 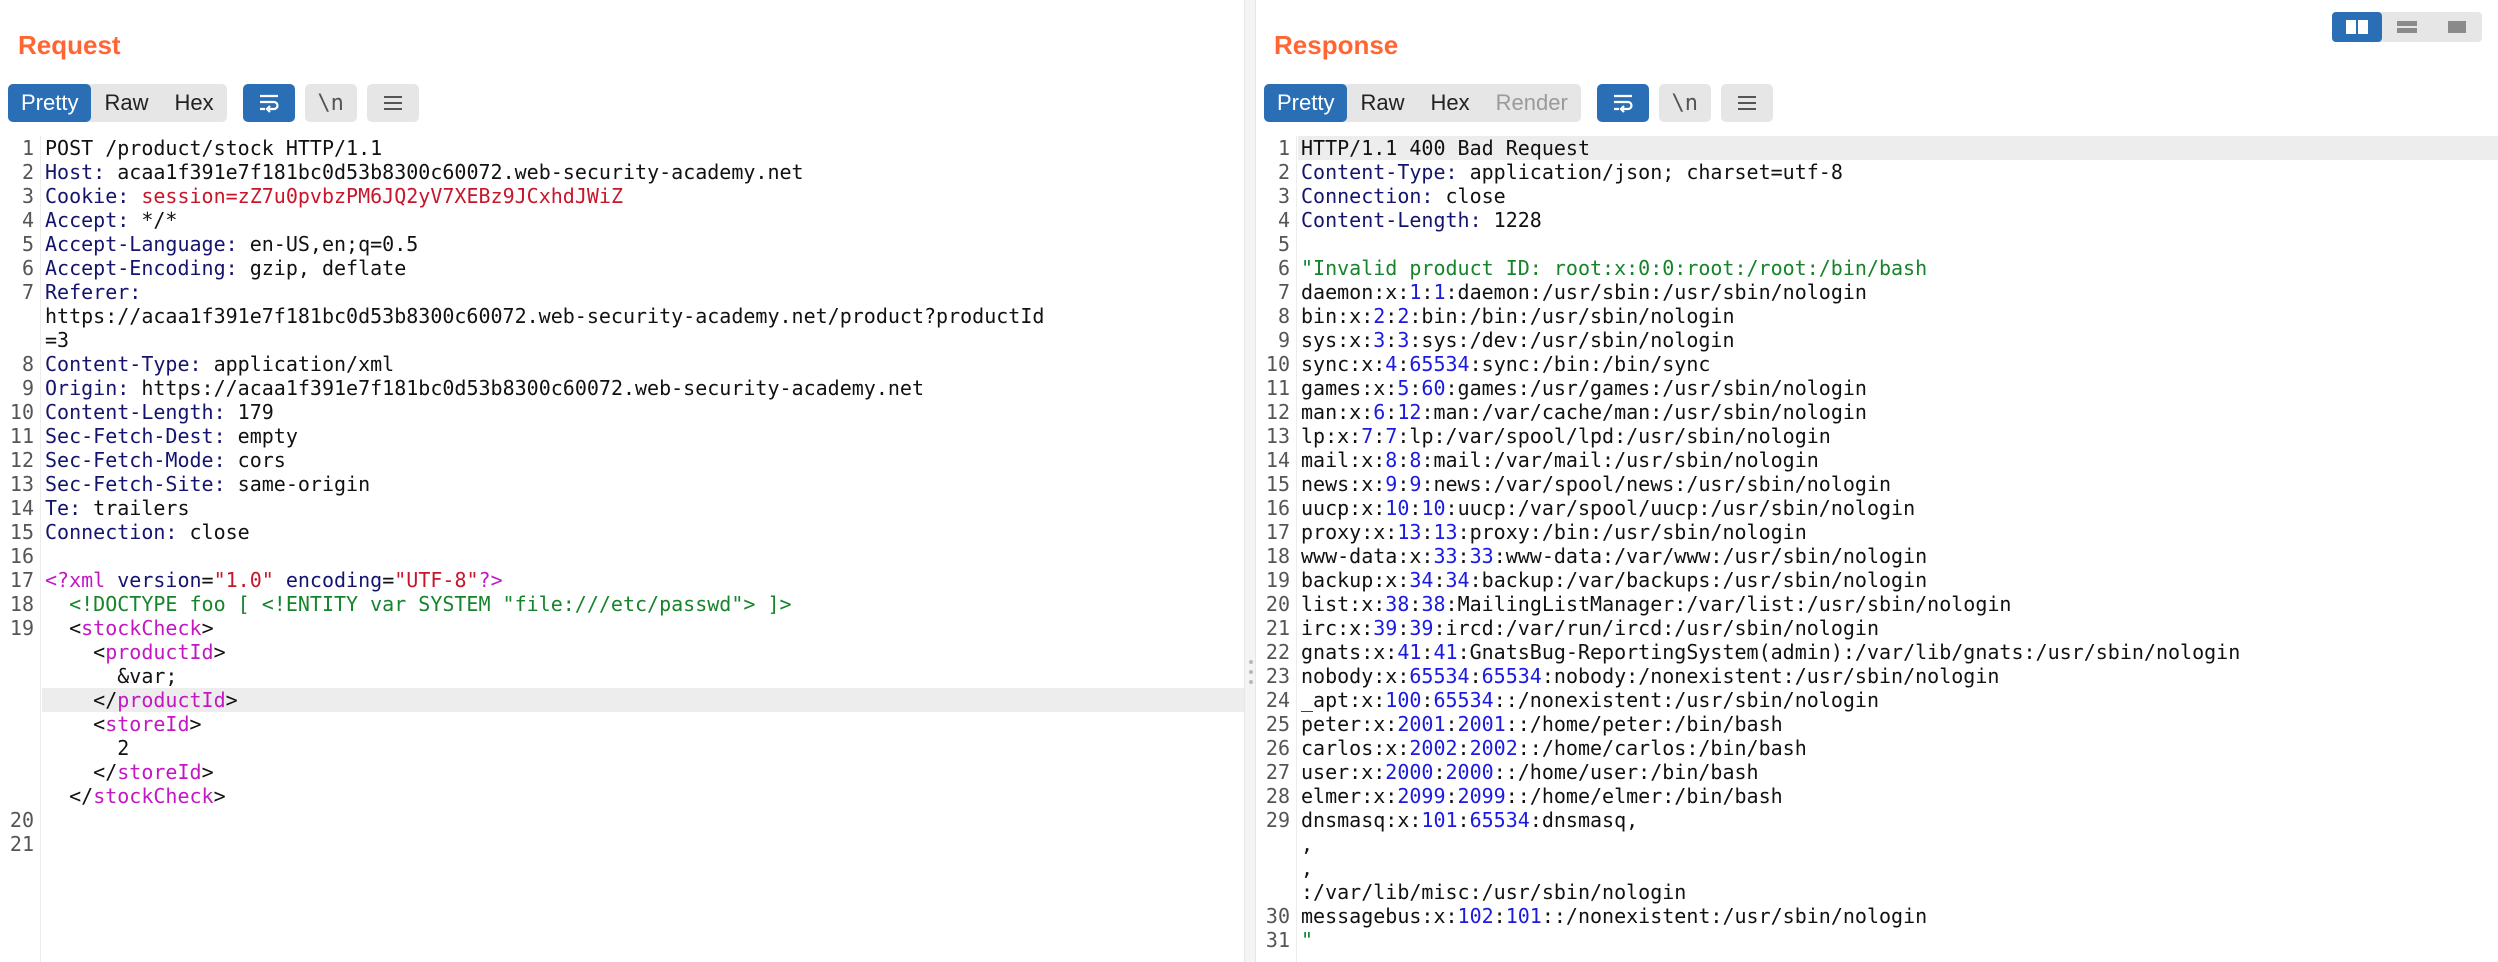 What do you see at coordinates (1283, 292) in the screenshot?
I see `line-number: 7` at bounding box center [1283, 292].